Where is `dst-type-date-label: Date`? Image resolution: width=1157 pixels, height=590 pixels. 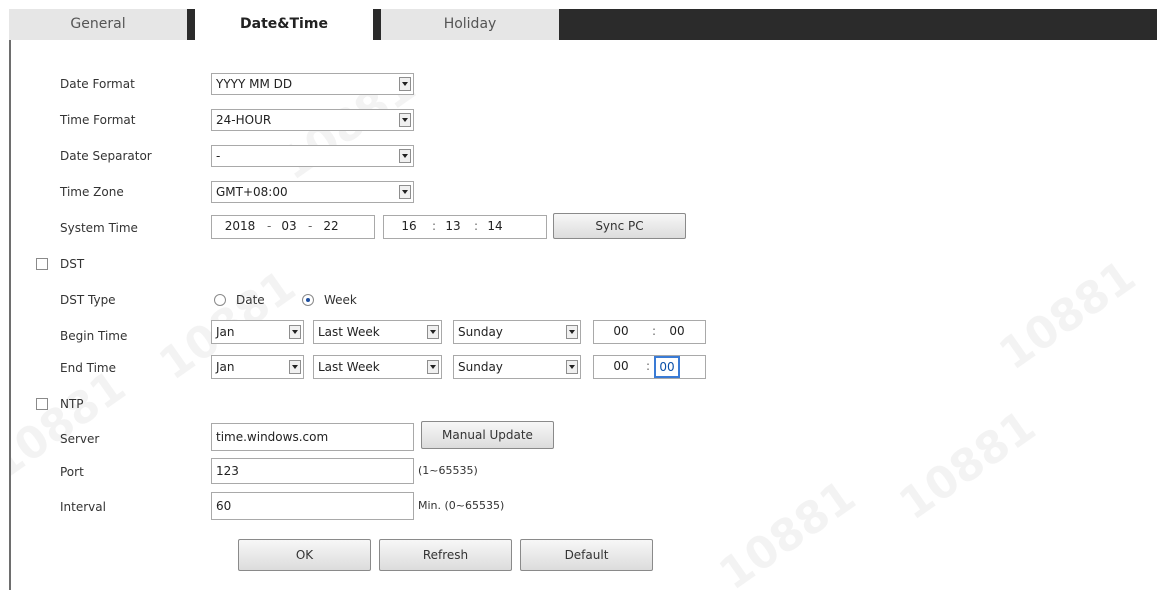
dst-type-date-label: Date is located at coordinates (250, 300).